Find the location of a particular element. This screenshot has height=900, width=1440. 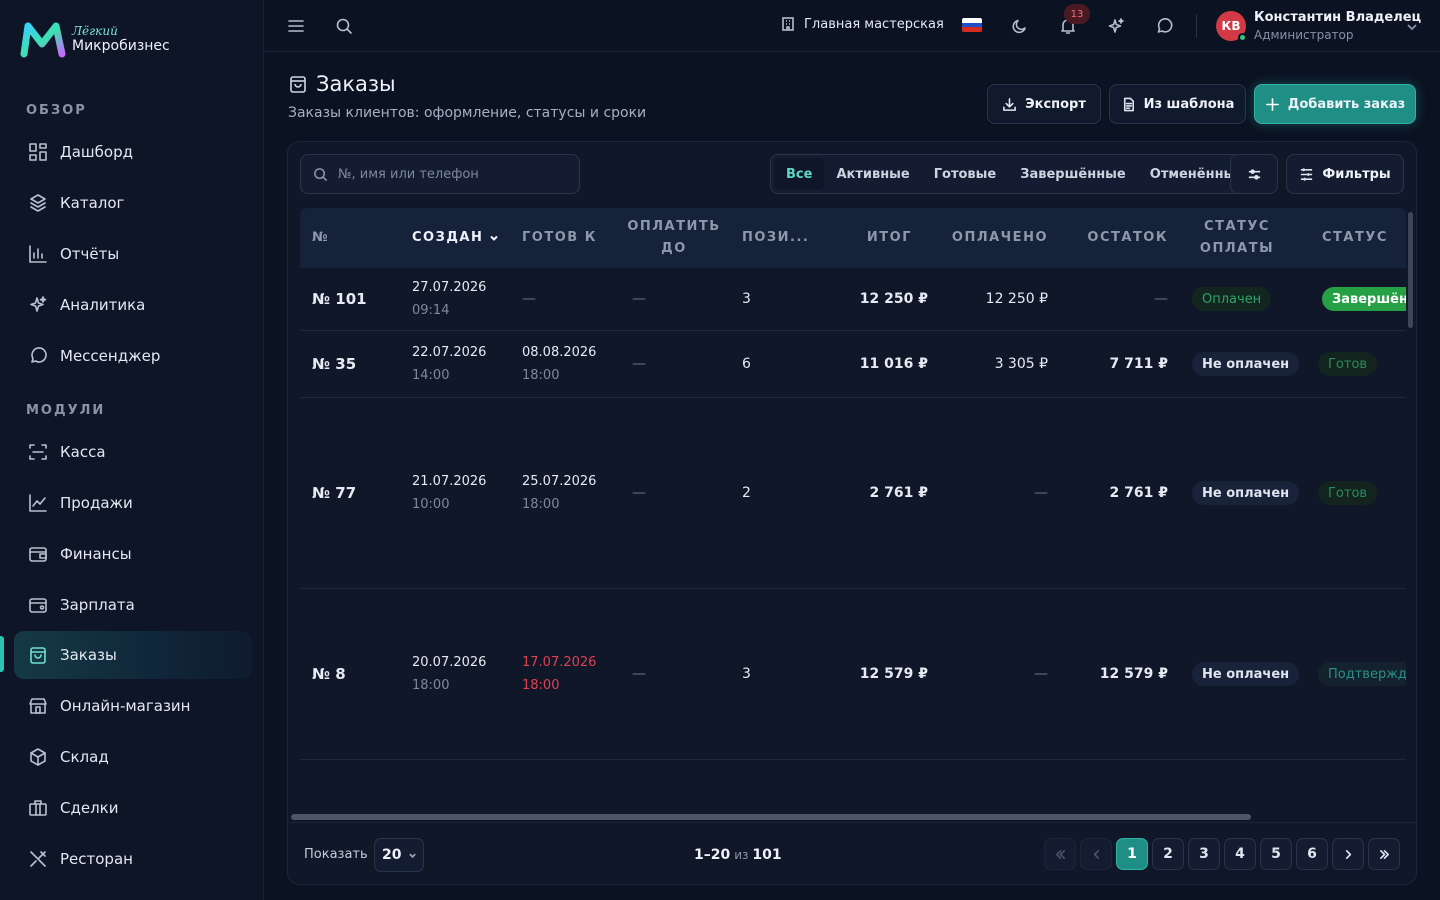

table-footer: Показать 20 1–20 из 101 1 2 3 4 5 6 is located at coordinates (852, 853).